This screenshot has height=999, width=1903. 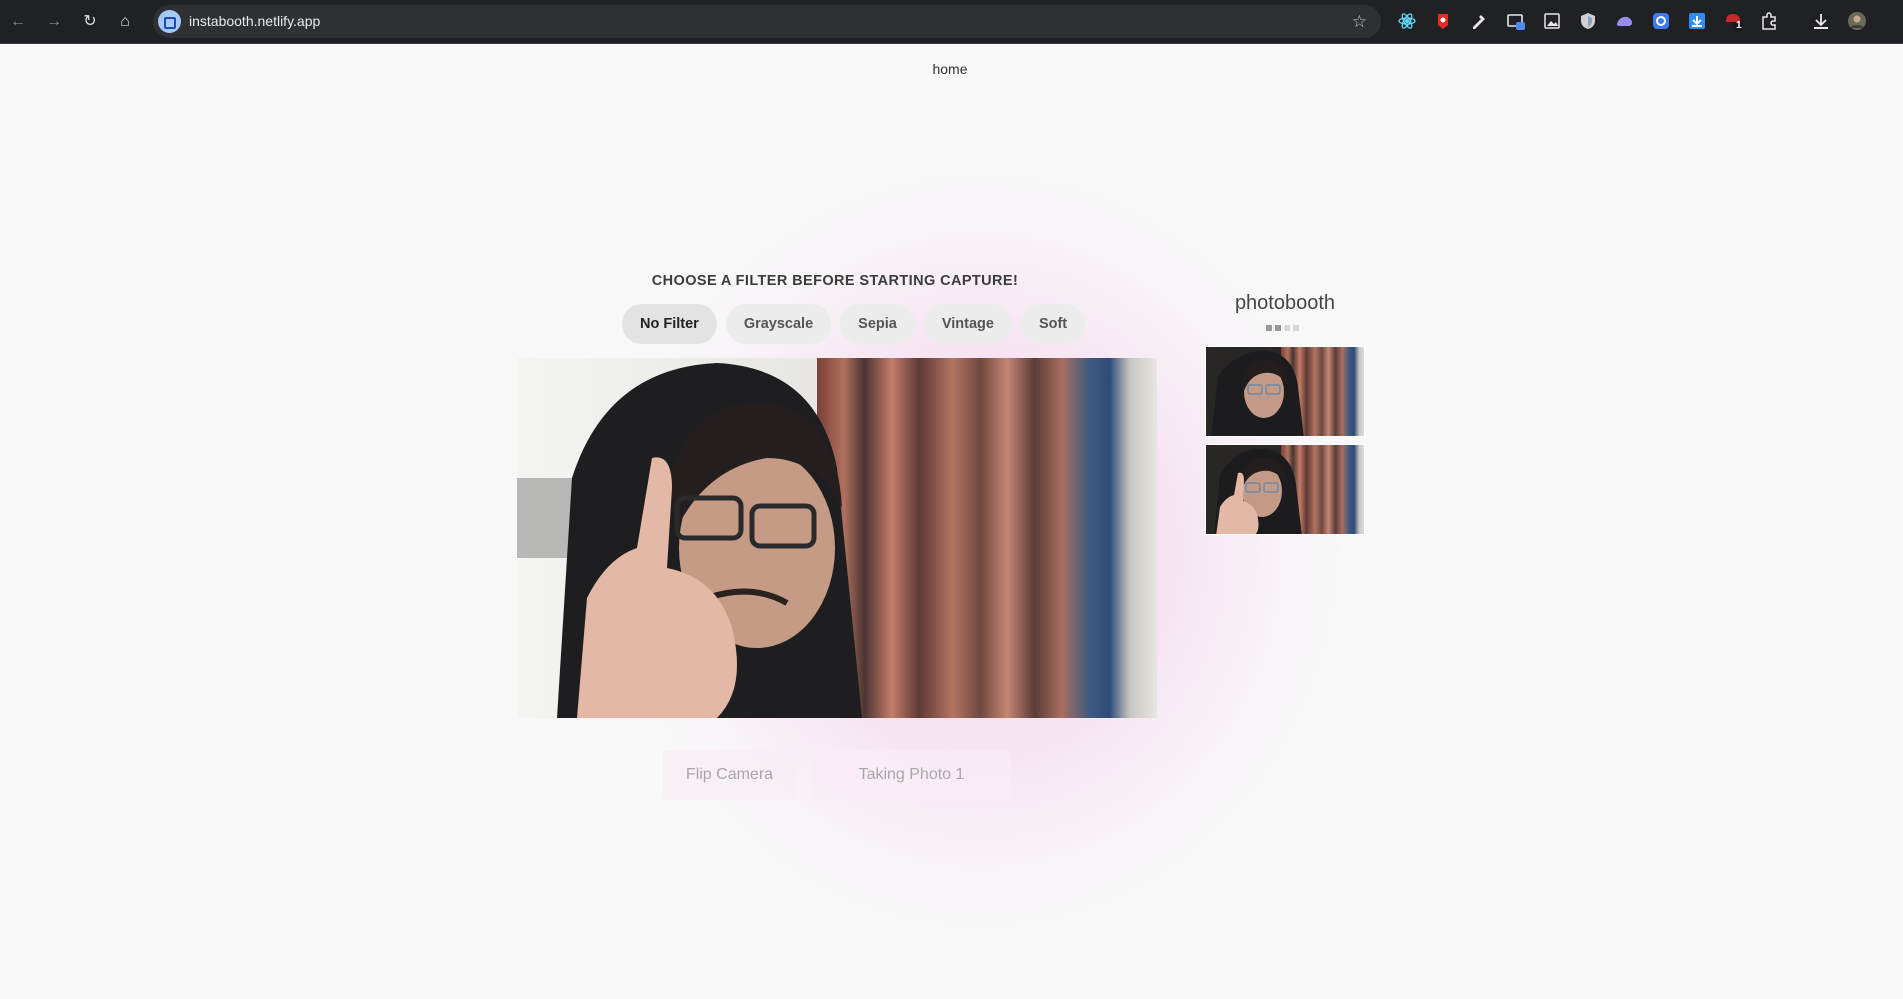 What do you see at coordinates (1739, 25) in the screenshot?
I see `extension-badge: 1` at bounding box center [1739, 25].